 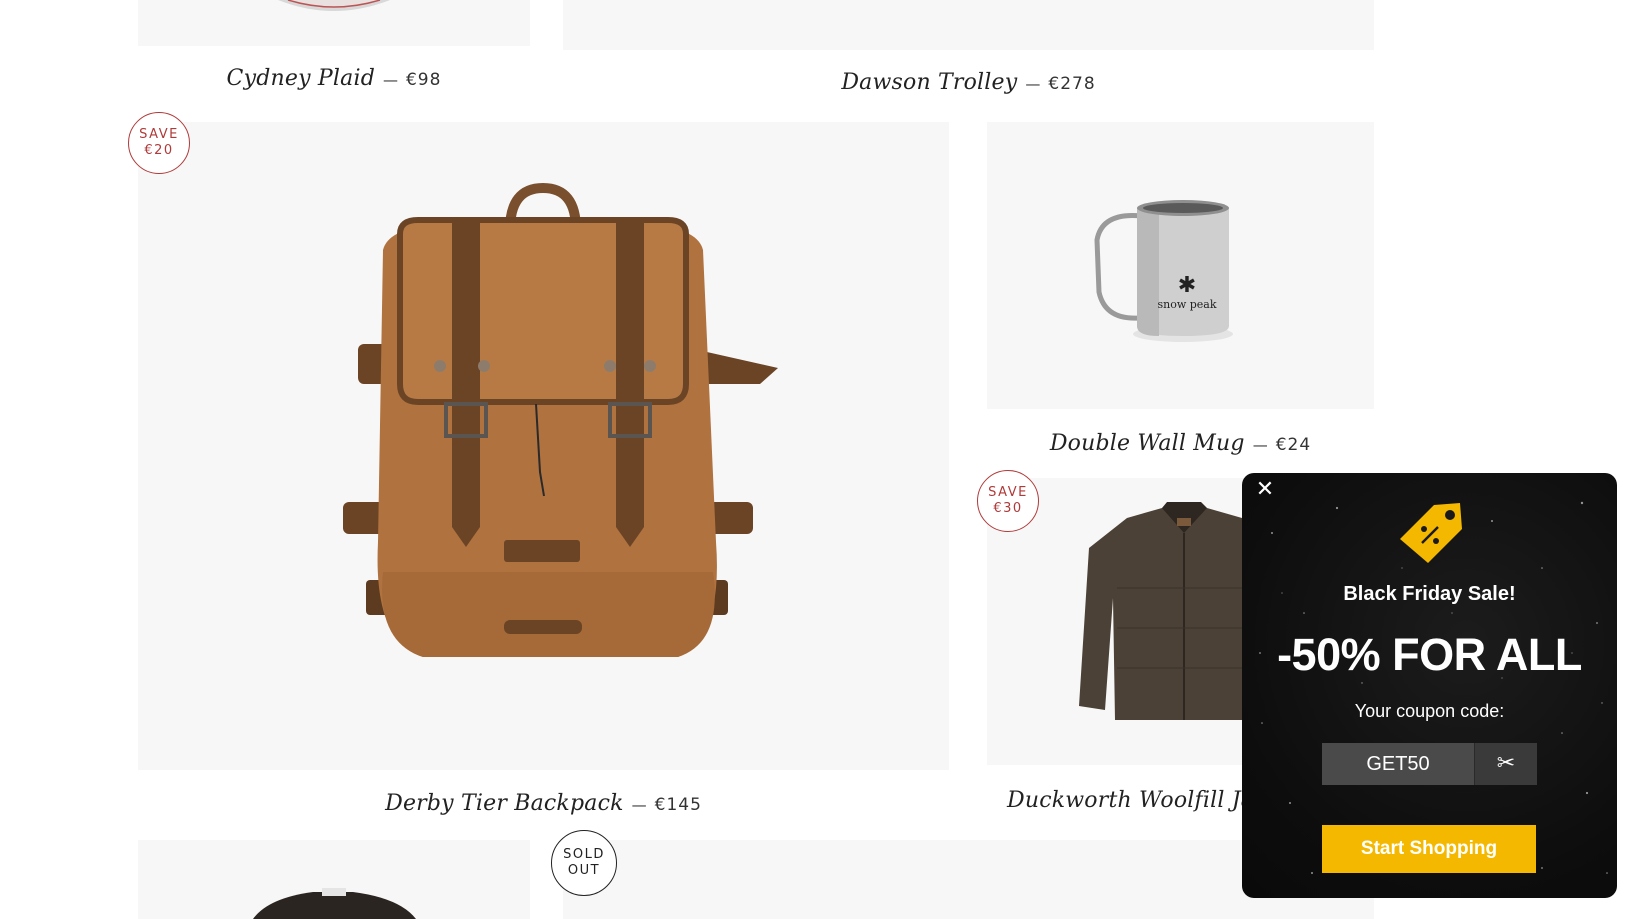 I want to click on start-shopping-button: Start Shopping, so click(x=1429, y=849).